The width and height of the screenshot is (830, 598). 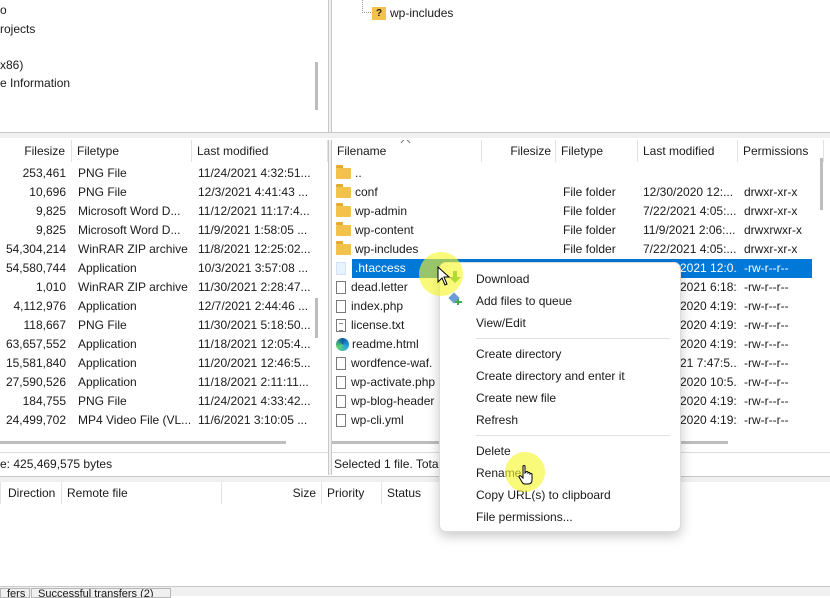 What do you see at coordinates (415, 135) in the screenshot?
I see `horizontal-splitter` at bounding box center [415, 135].